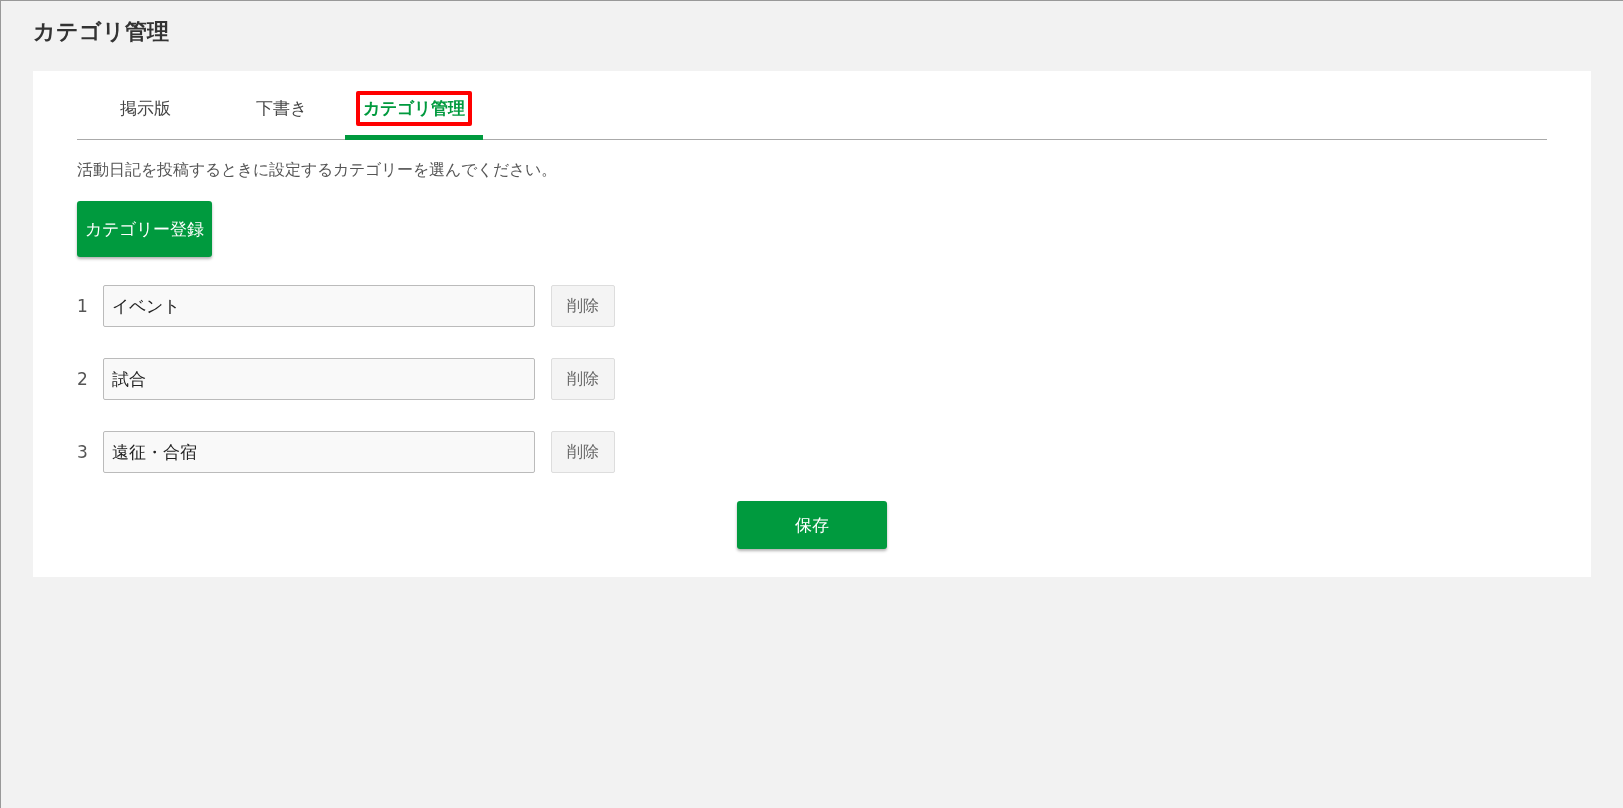 This screenshot has width=1623, height=808. What do you see at coordinates (812, 525) in the screenshot?
I see `save-button: 保存` at bounding box center [812, 525].